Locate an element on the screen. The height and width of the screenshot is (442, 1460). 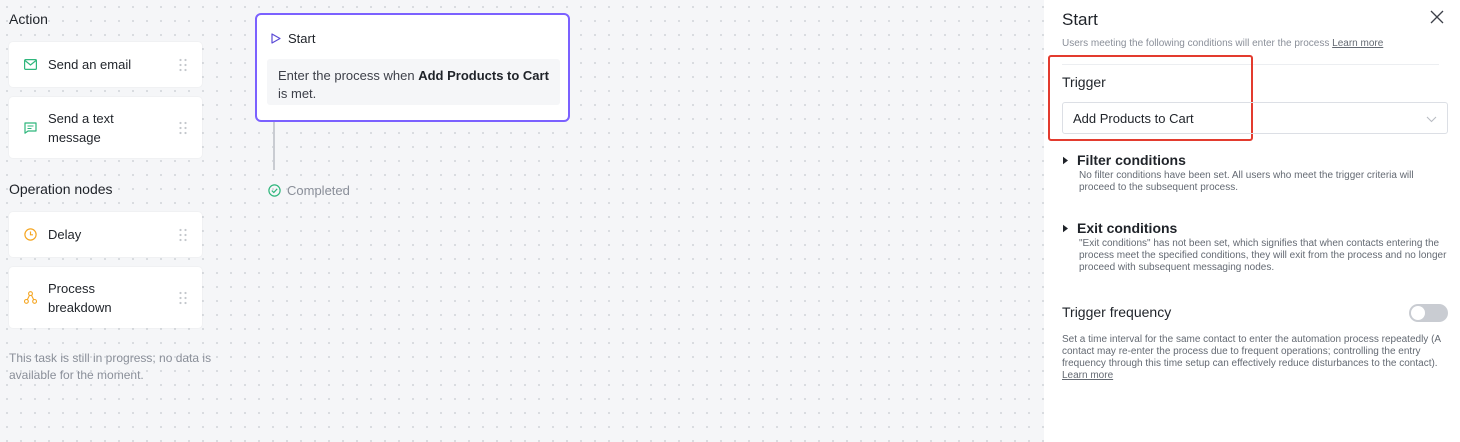
exit-conditions-toggle: Exit conditions is located at coordinates (1255, 228).